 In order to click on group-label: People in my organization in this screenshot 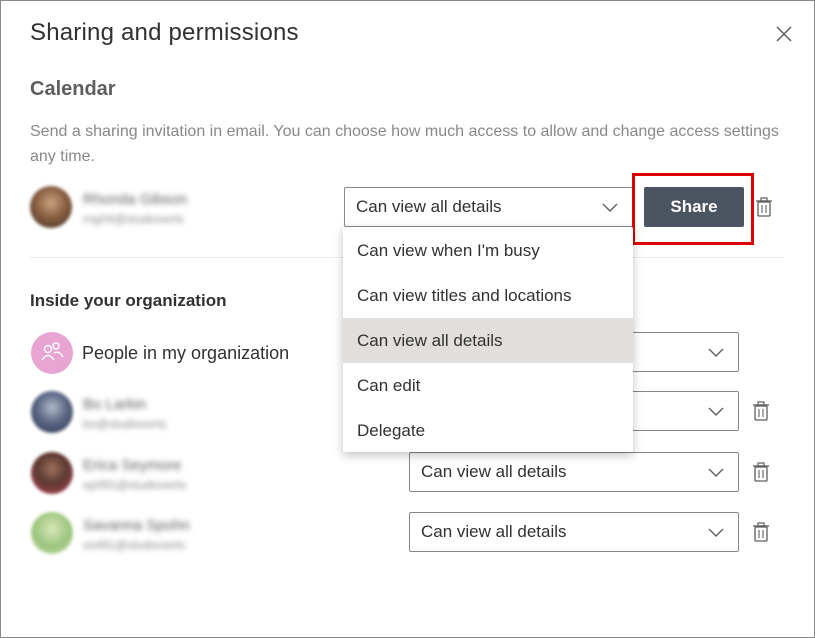, I will do `click(186, 353)`.